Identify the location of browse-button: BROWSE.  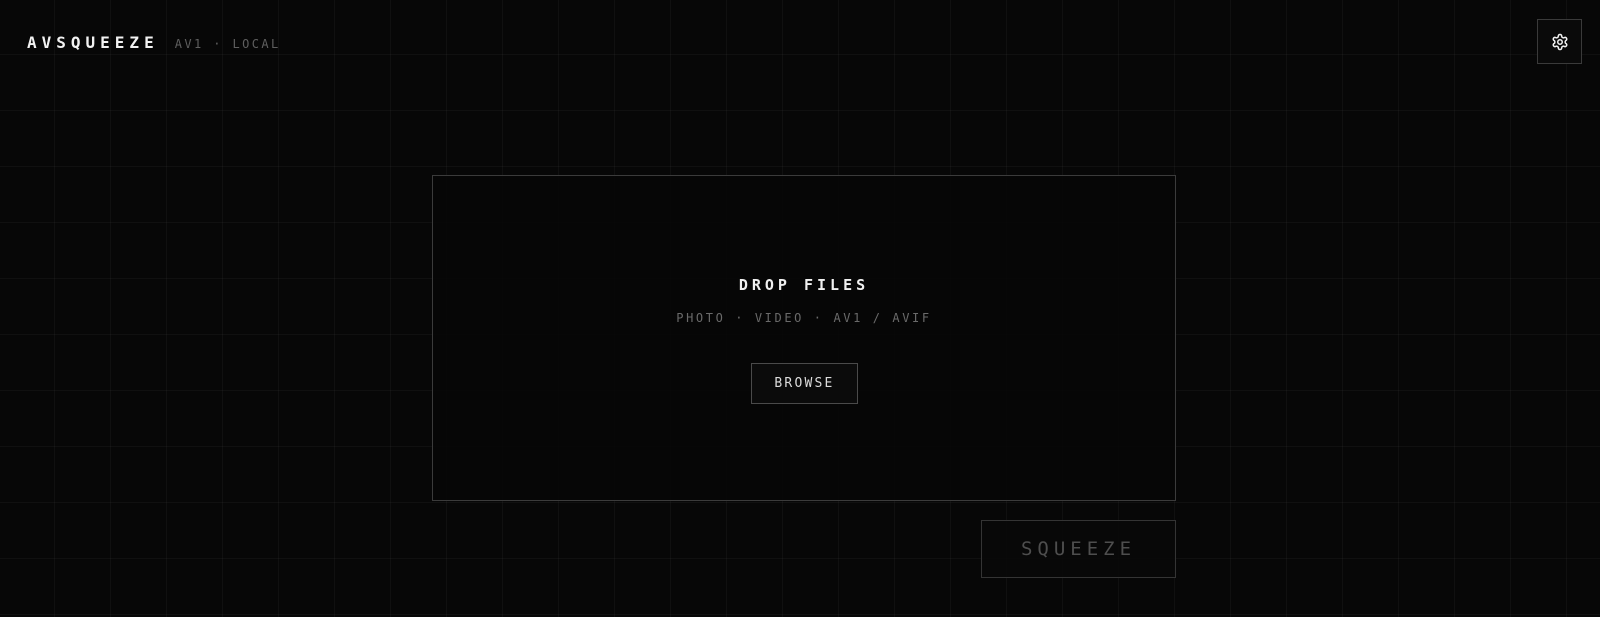
(804, 383).